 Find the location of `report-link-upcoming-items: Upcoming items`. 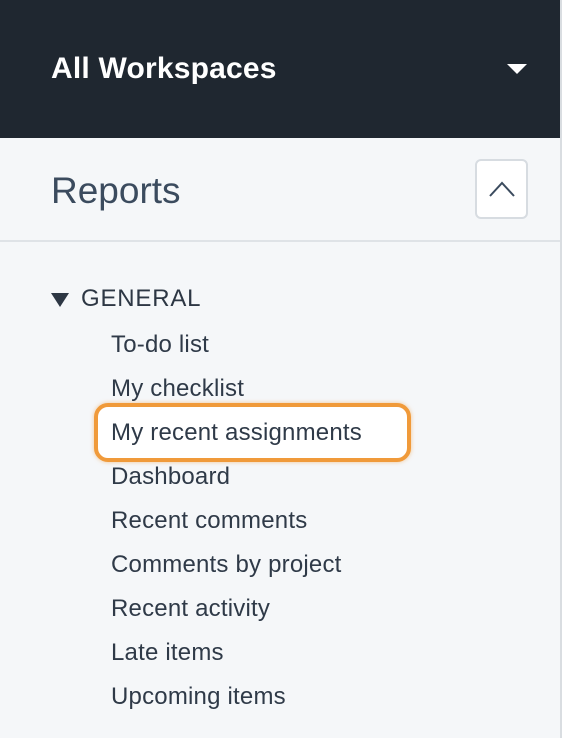

report-link-upcoming-items: Upcoming items is located at coordinates (236, 701).